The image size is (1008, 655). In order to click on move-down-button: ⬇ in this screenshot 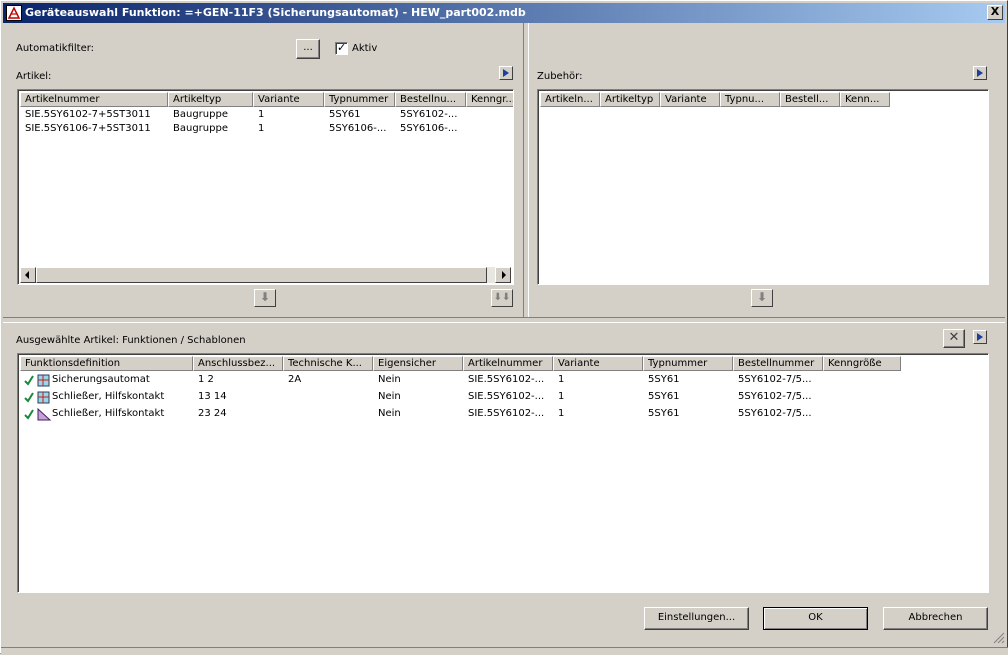, I will do `click(265, 298)`.